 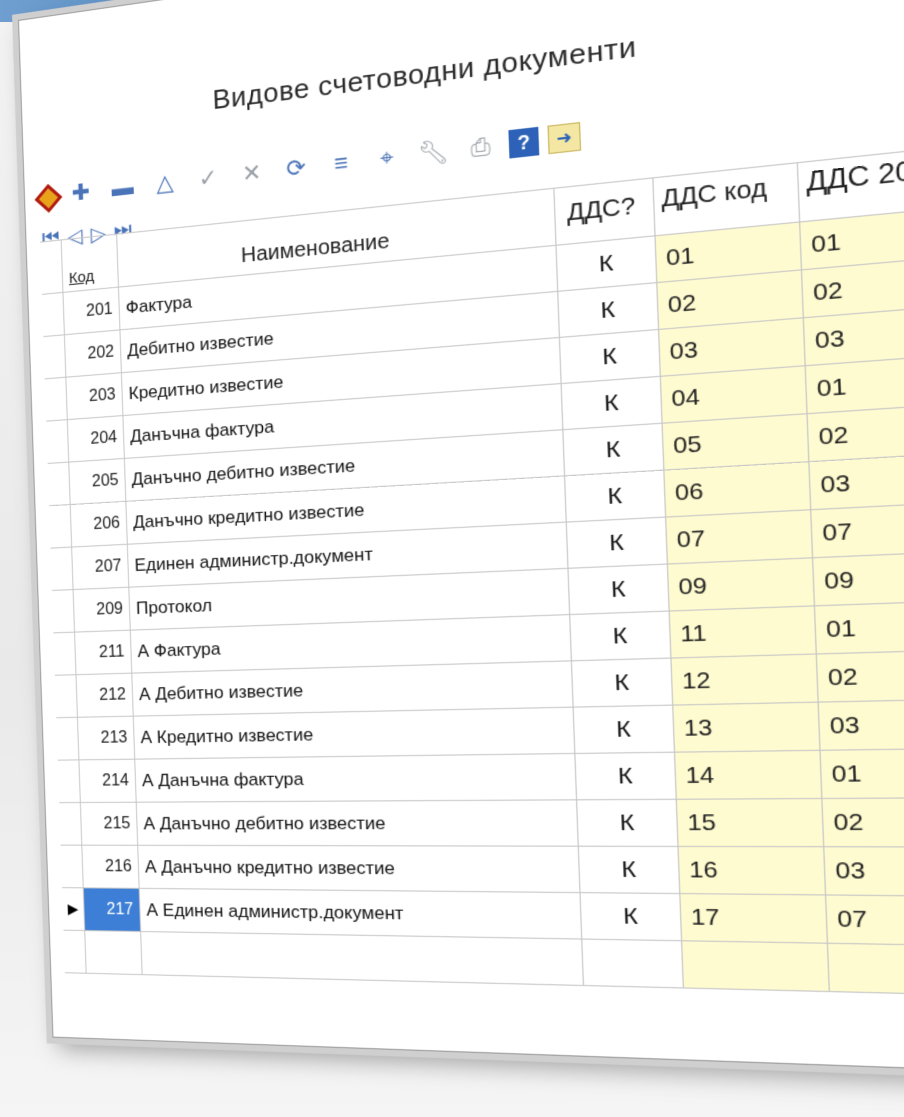 What do you see at coordinates (357, 823) in the screenshot?
I see `cell-name: А Данъчно дебитно известие` at bounding box center [357, 823].